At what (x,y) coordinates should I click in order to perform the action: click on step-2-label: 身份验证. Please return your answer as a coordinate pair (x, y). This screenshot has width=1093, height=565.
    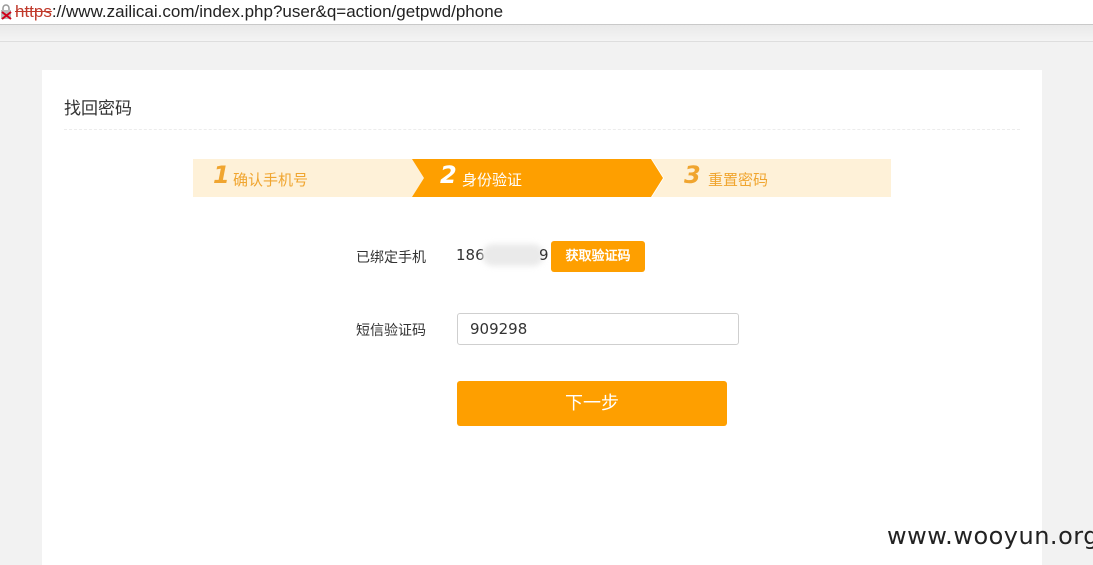
    Looking at the image, I should click on (492, 180).